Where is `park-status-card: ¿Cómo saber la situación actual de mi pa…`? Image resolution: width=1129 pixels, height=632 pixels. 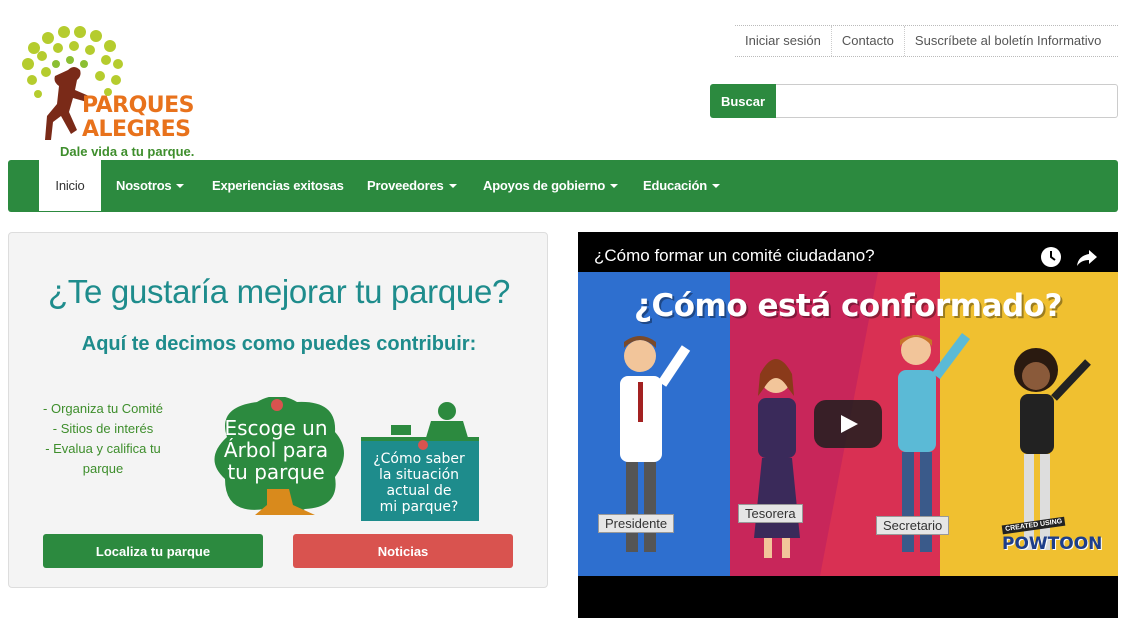 park-status-card: ¿Cómo saber la situación actual de mi pa… is located at coordinates (423, 460).